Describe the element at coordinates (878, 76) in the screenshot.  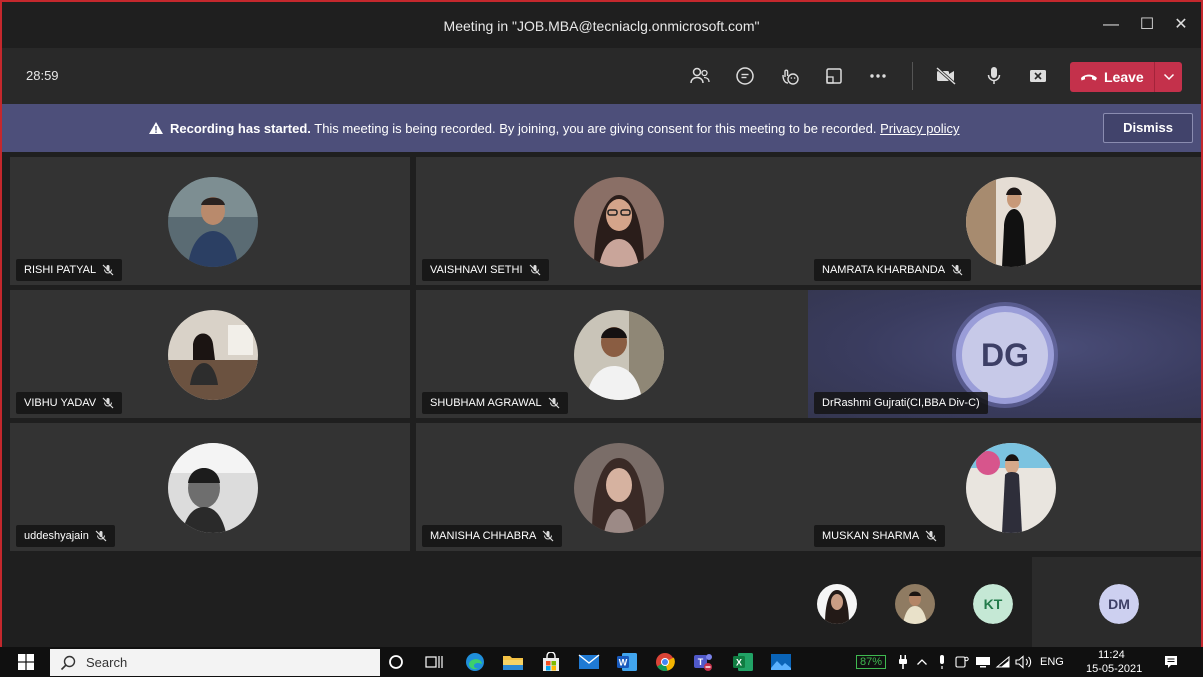
I see `more-actions-icon` at that location.